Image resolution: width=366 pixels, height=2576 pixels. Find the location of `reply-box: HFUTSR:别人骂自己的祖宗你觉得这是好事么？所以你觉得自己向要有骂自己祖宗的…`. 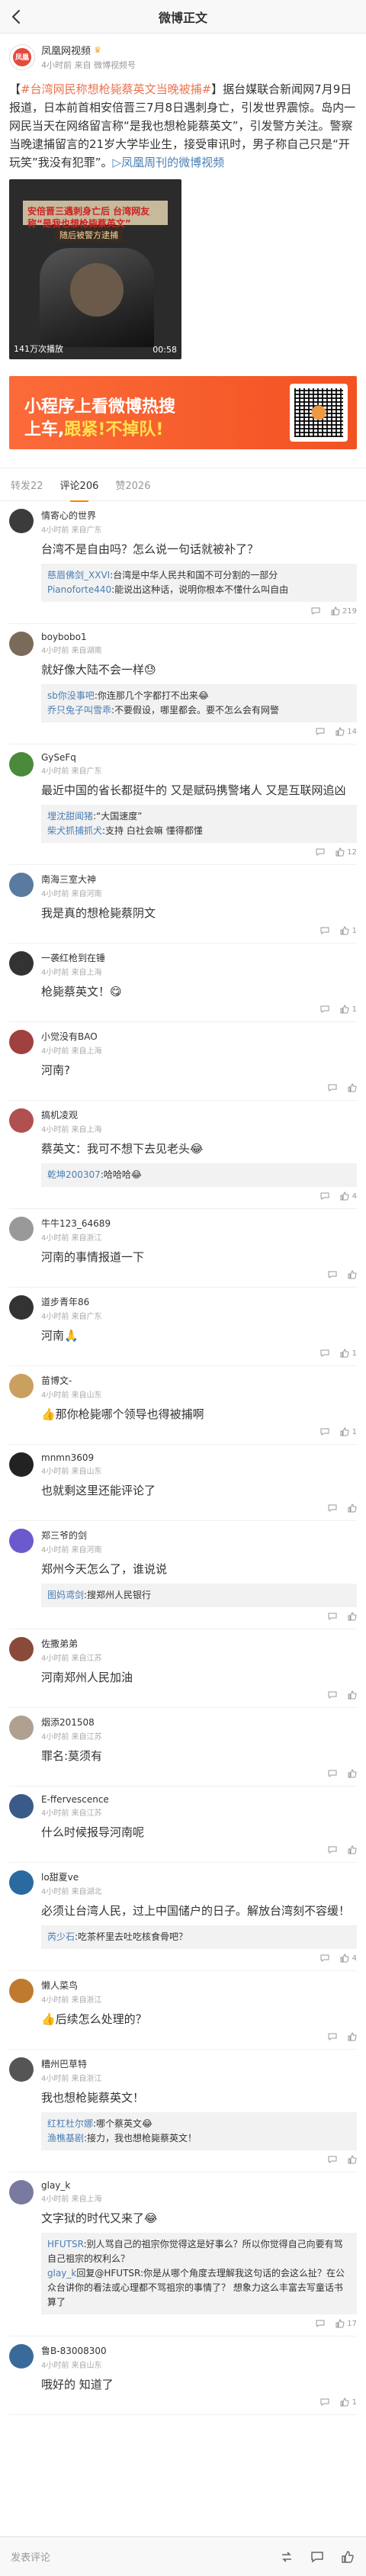

reply-box: HFUTSR:别人骂自己的祖宗你觉得这是好事么？所以你觉得自己向要有骂自己祖宗的… is located at coordinates (199, 2273).